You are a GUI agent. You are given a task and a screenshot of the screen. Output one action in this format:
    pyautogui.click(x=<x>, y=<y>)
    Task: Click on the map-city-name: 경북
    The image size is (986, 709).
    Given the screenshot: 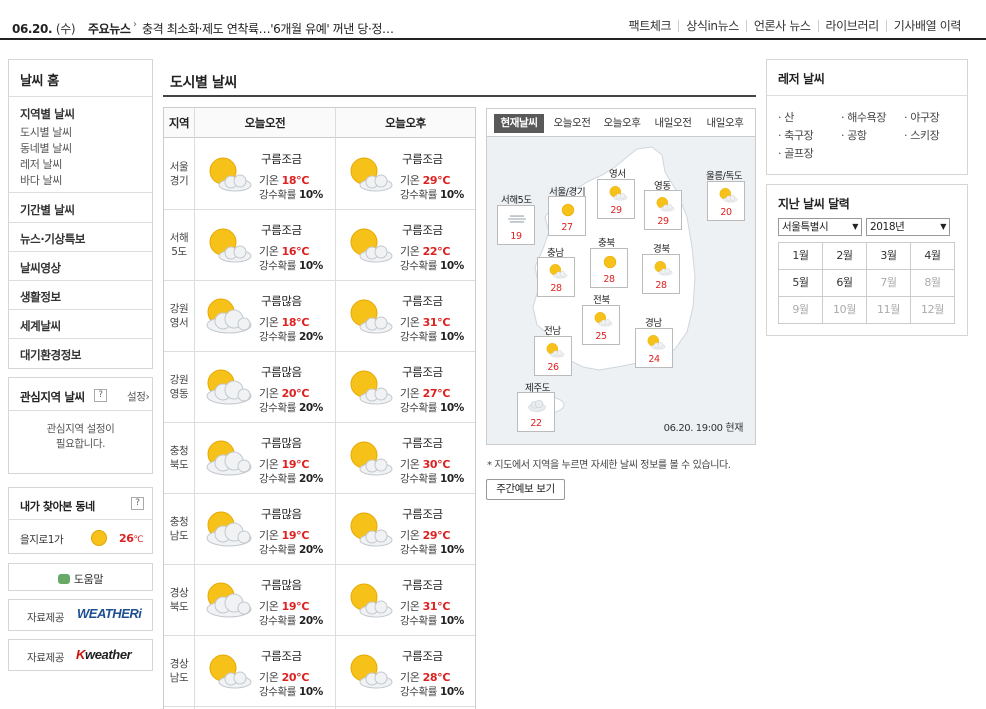 What is the action you would take?
    pyautogui.click(x=661, y=248)
    